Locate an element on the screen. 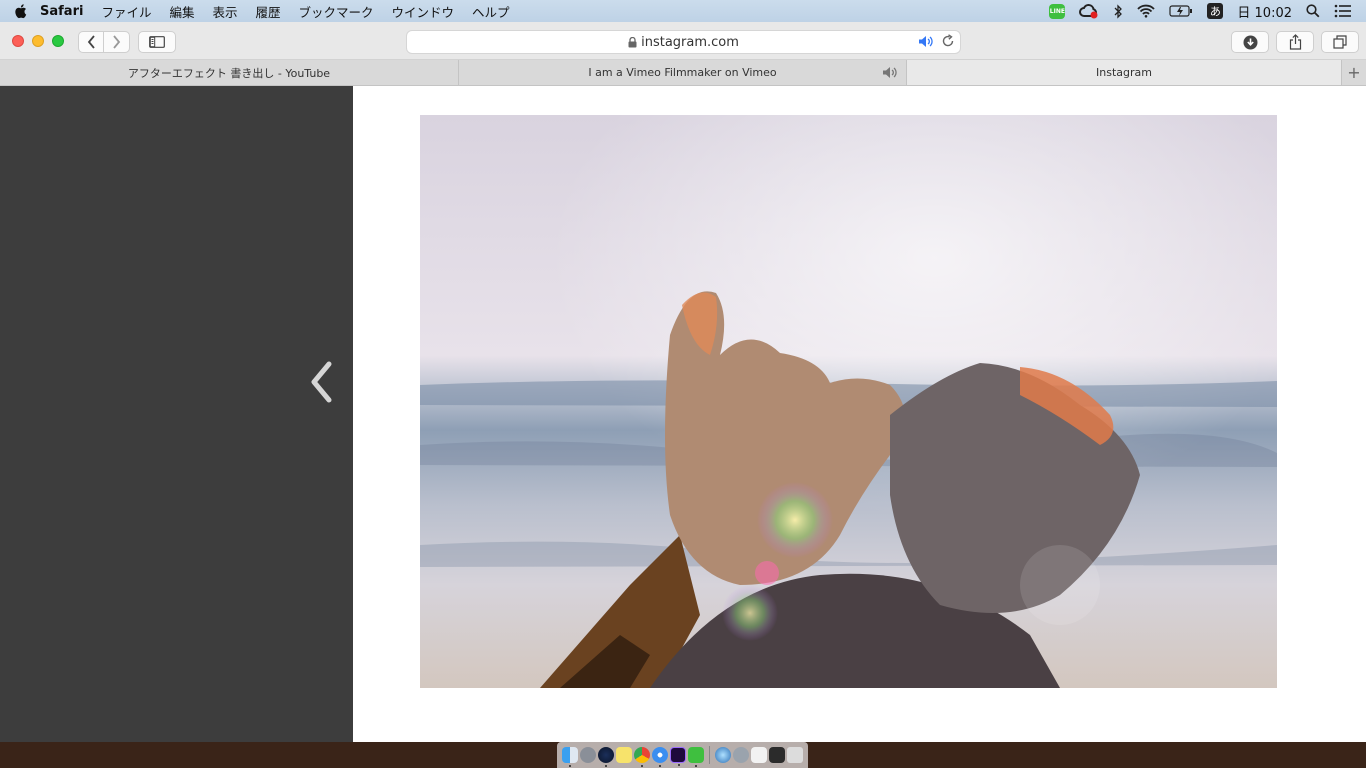  sidebar-icon is located at coordinates (157, 42).